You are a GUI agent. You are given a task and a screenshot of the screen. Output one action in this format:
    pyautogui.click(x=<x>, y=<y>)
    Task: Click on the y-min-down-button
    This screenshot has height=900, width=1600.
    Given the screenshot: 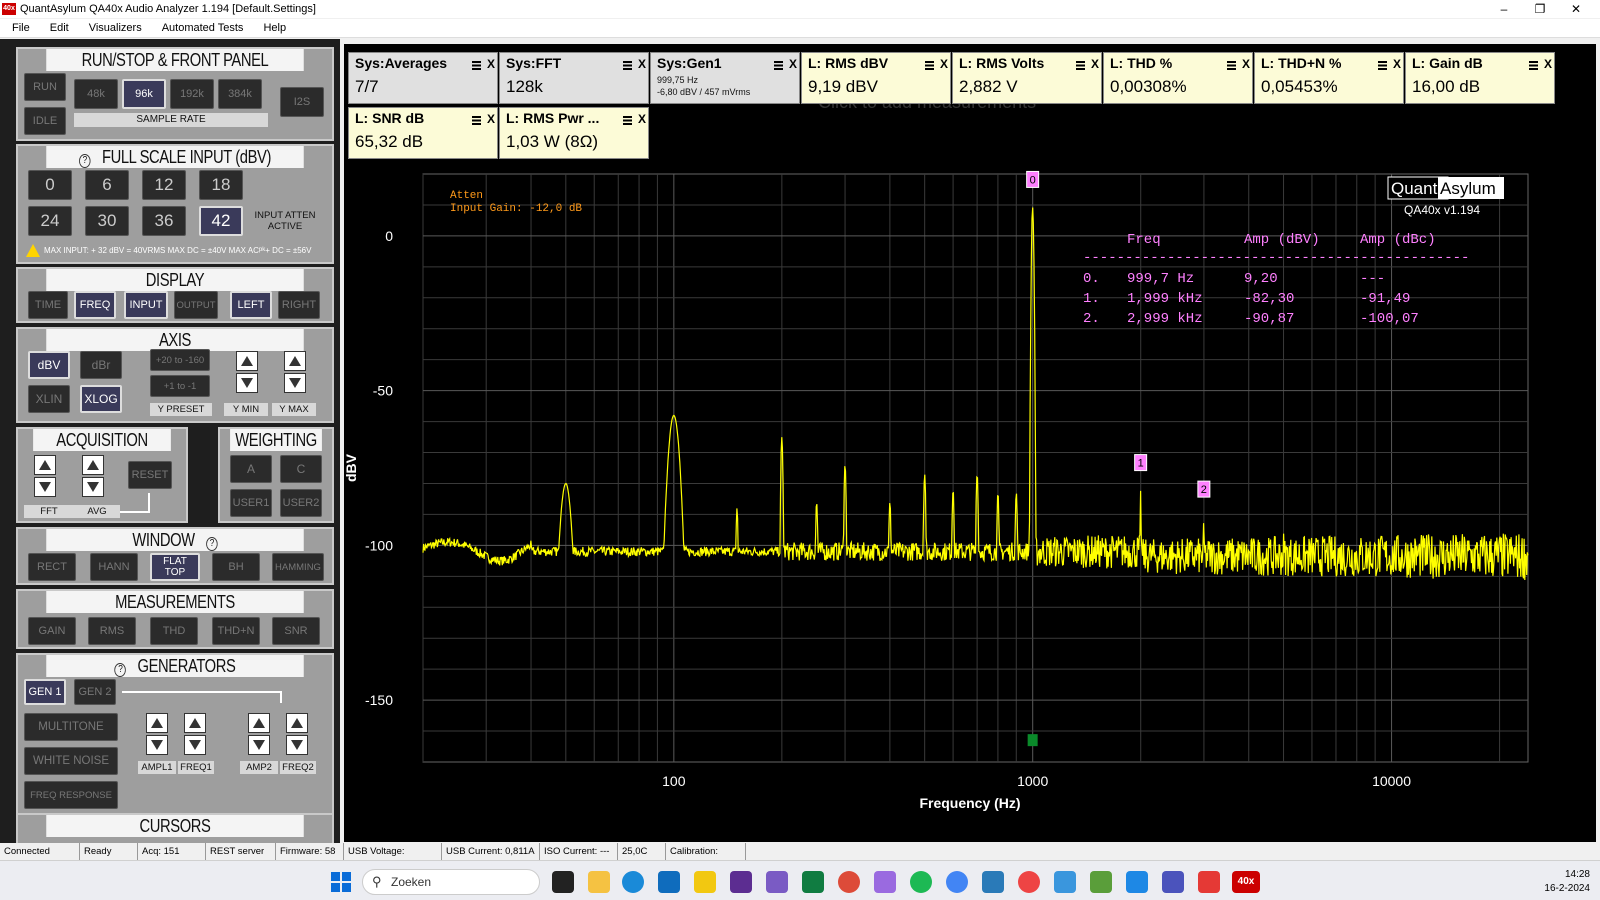 What is the action you would take?
    pyautogui.click(x=247, y=383)
    